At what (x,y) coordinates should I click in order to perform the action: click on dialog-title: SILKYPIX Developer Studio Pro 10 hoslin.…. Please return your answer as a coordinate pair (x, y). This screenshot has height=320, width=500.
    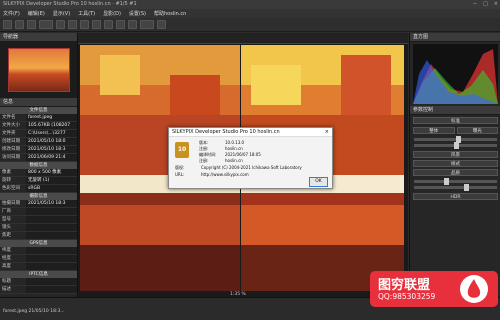
    Looking at the image, I should click on (226, 132).